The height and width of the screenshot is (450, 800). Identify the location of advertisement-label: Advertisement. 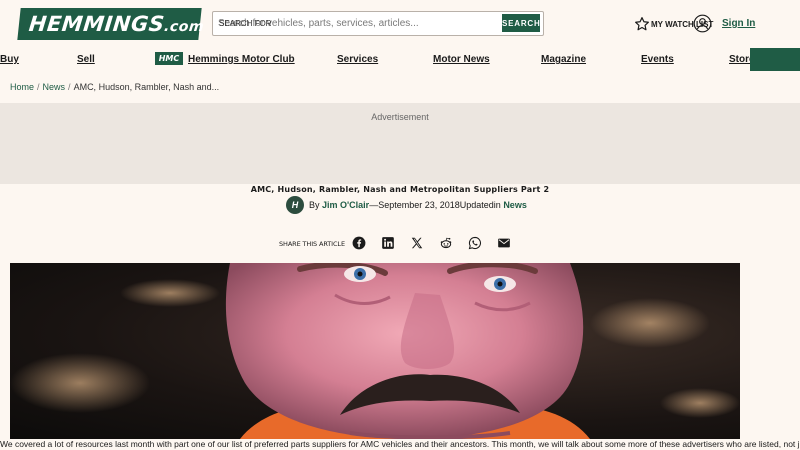
(400, 117).